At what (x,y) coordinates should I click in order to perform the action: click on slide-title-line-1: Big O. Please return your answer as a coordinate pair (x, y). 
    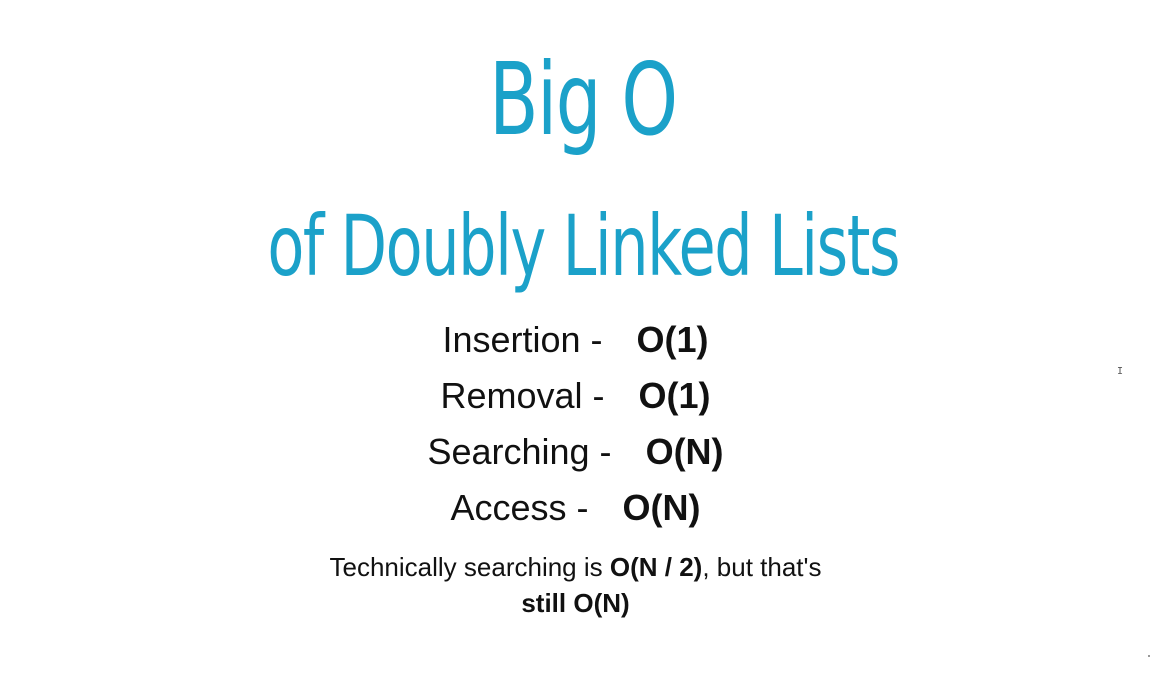
    Looking at the image, I should click on (583, 99).